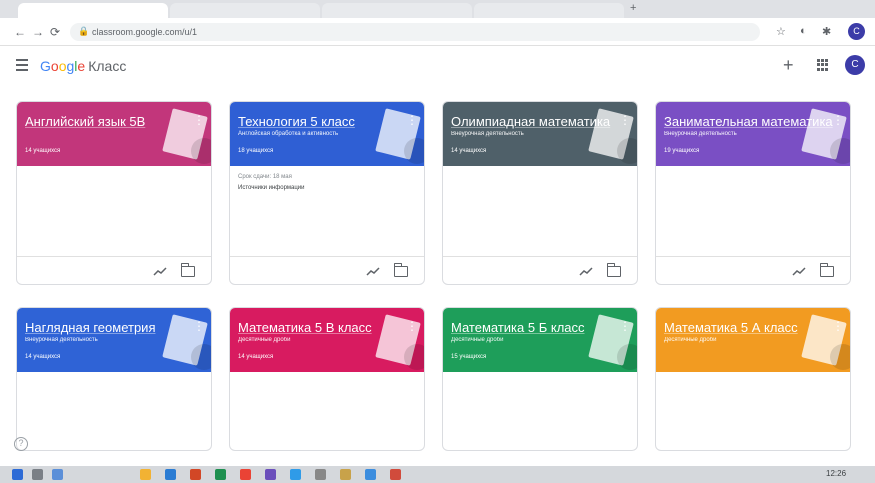  What do you see at coordinates (17, 474) in the screenshot?
I see `start-icon` at bounding box center [17, 474].